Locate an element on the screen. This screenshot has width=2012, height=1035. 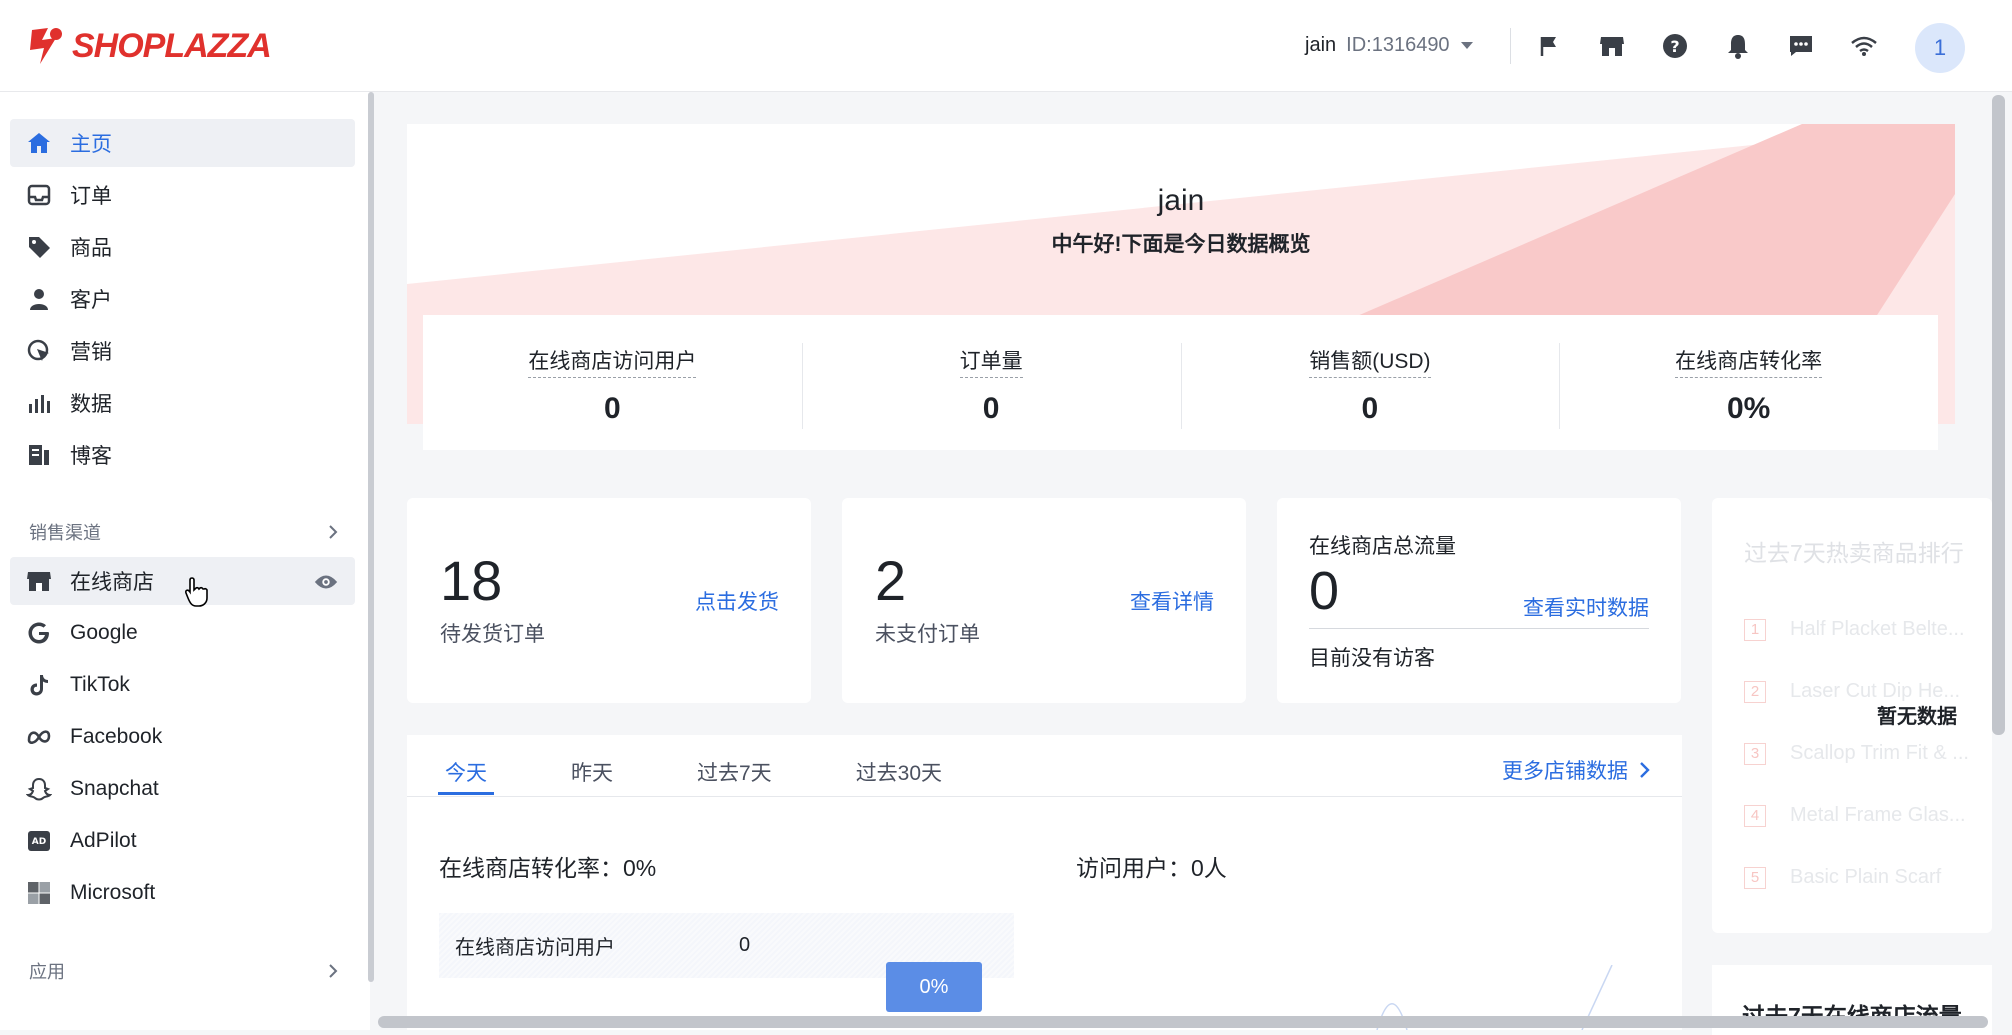
unpaid-count: 2 is located at coordinates (891, 580).